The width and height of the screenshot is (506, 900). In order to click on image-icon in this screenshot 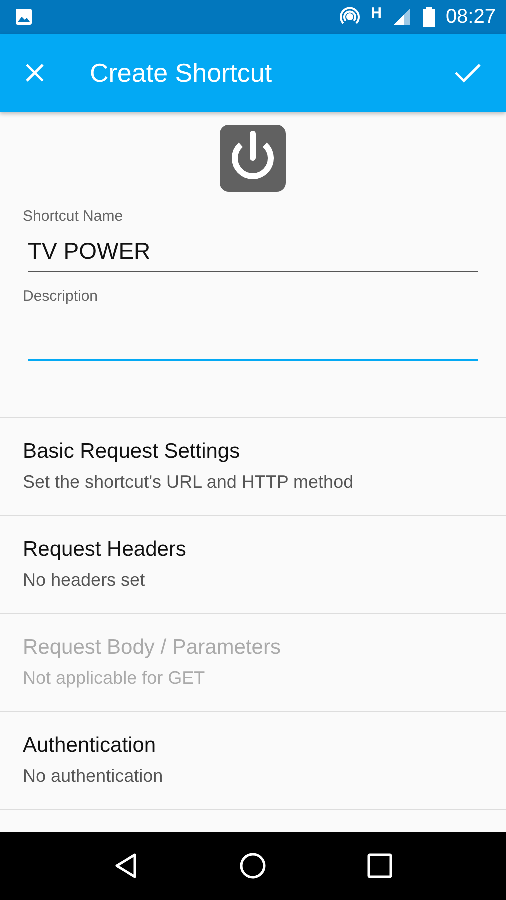, I will do `click(24, 17)`.